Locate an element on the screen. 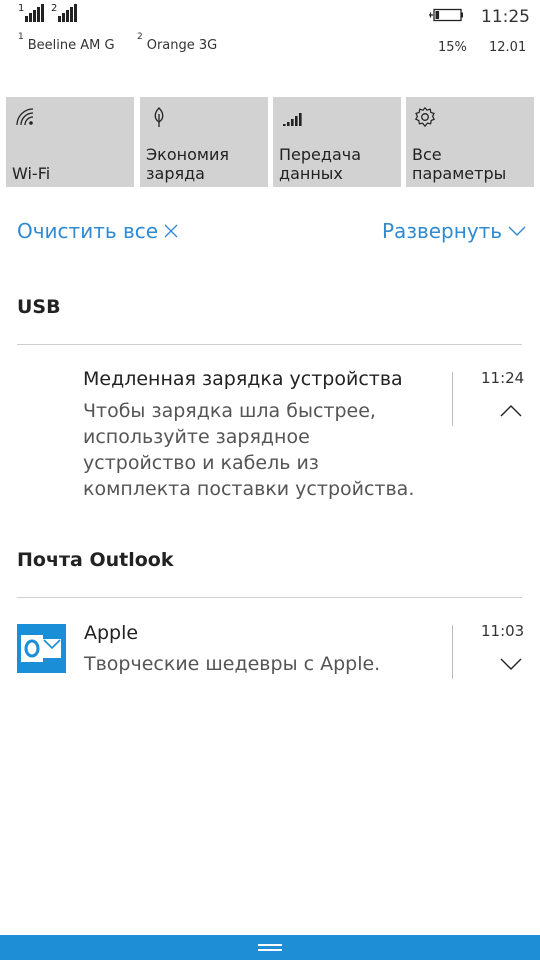 The image size is (540, 960). notification-title: Apple is located at coordinates (111, 633).